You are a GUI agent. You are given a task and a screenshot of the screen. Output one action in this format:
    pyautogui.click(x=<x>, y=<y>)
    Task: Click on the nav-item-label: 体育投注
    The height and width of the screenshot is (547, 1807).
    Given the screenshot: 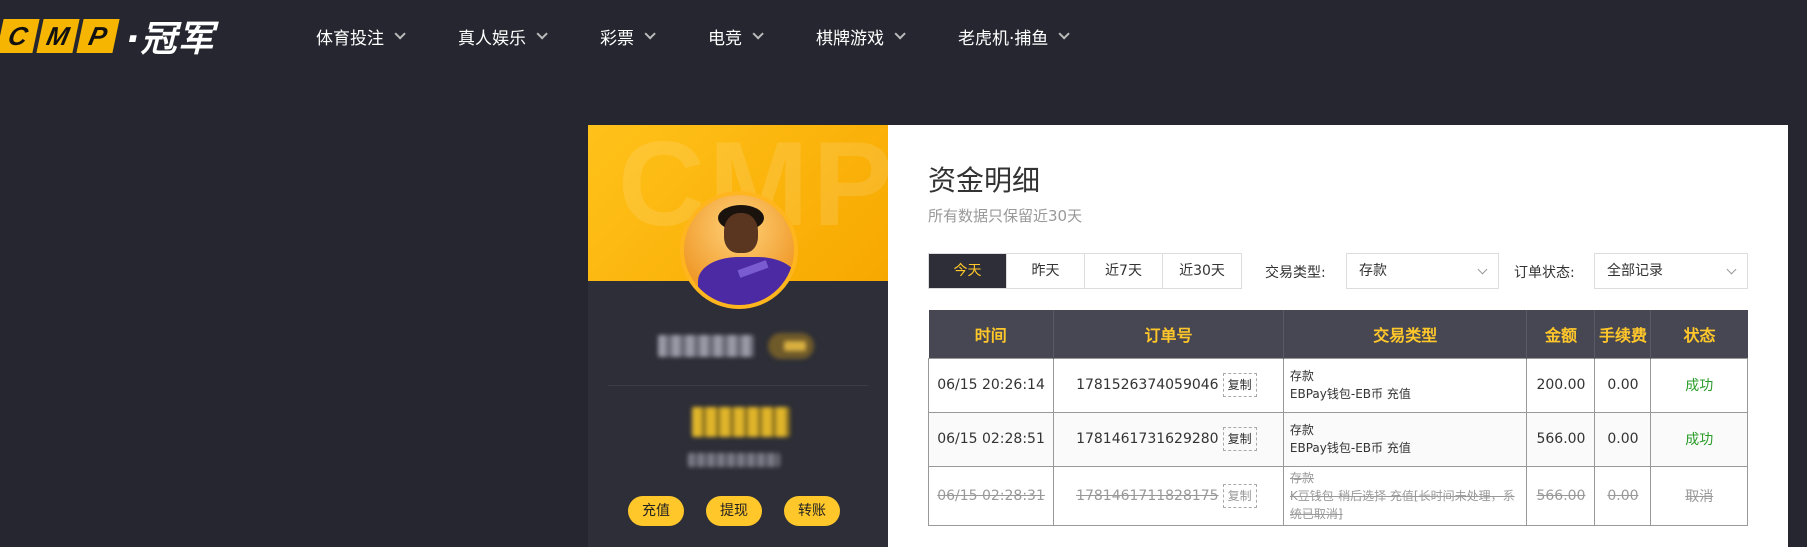 What is the action you would take?
    pyautogui.click(x=350, y=38)
    